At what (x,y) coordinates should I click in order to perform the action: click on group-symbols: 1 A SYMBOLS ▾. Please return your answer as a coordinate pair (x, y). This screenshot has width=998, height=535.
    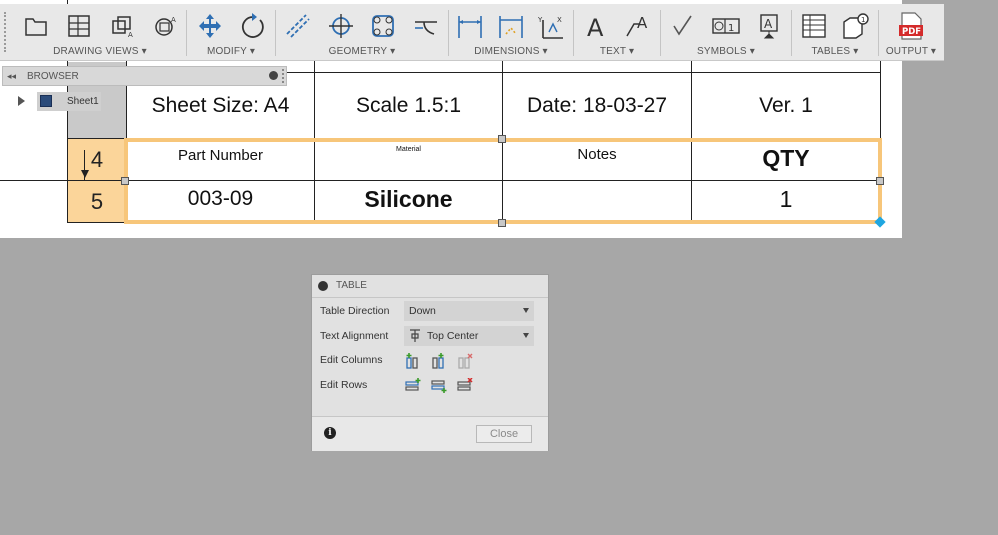
    Looking at the image, I should click on (726, 32).